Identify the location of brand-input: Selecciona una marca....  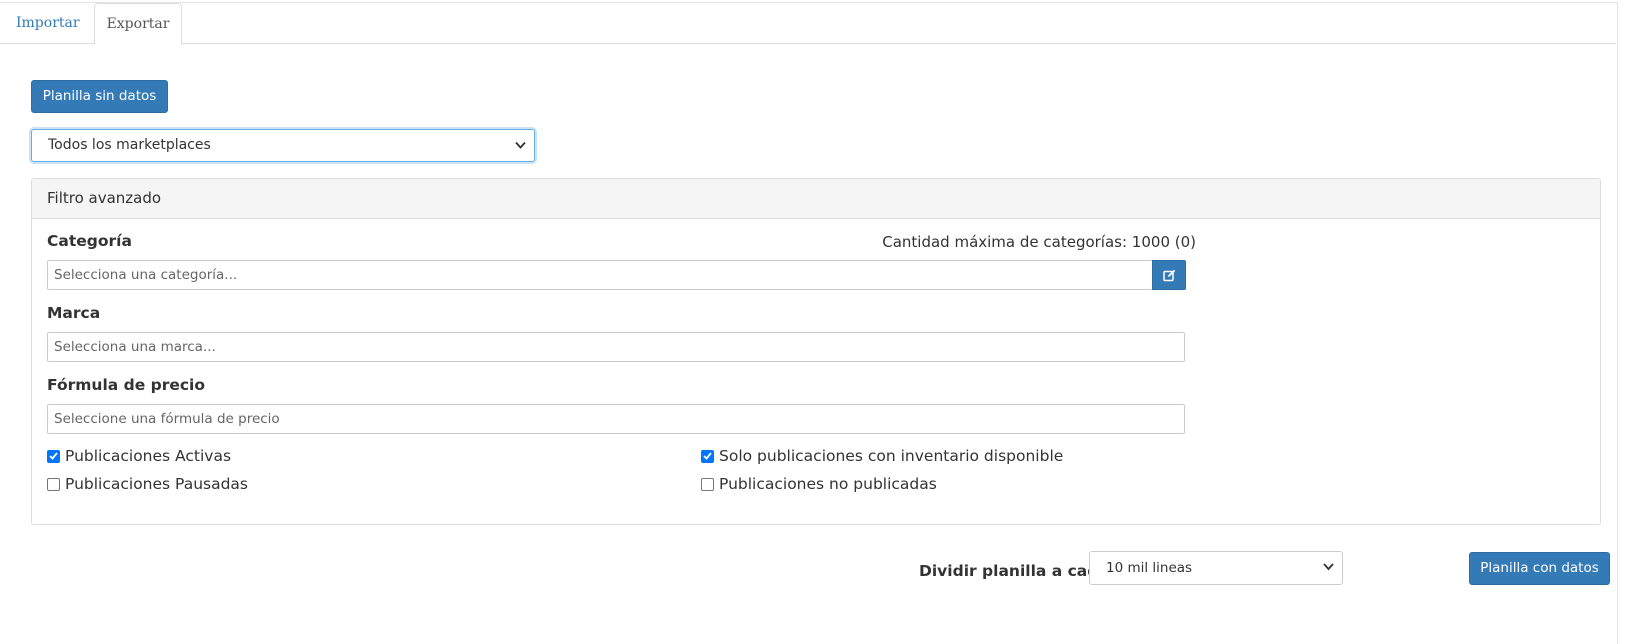
(616, 347).